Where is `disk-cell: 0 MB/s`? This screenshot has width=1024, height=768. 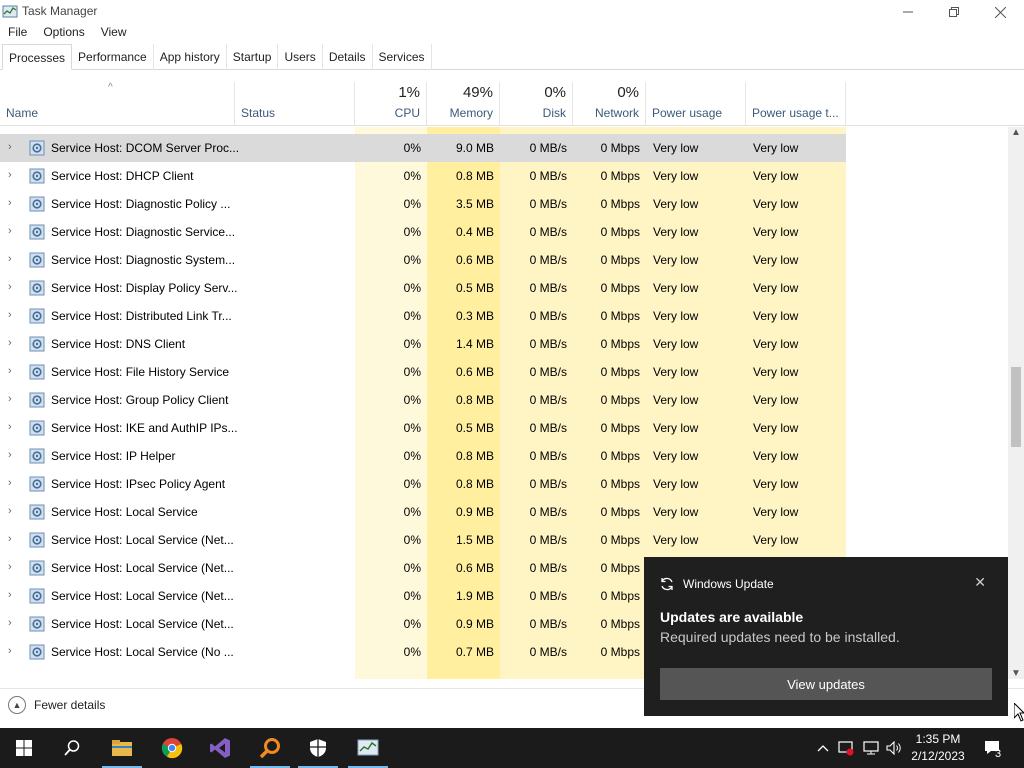 disk-cell: 0 MB/s is located at coordinates (548, 652).